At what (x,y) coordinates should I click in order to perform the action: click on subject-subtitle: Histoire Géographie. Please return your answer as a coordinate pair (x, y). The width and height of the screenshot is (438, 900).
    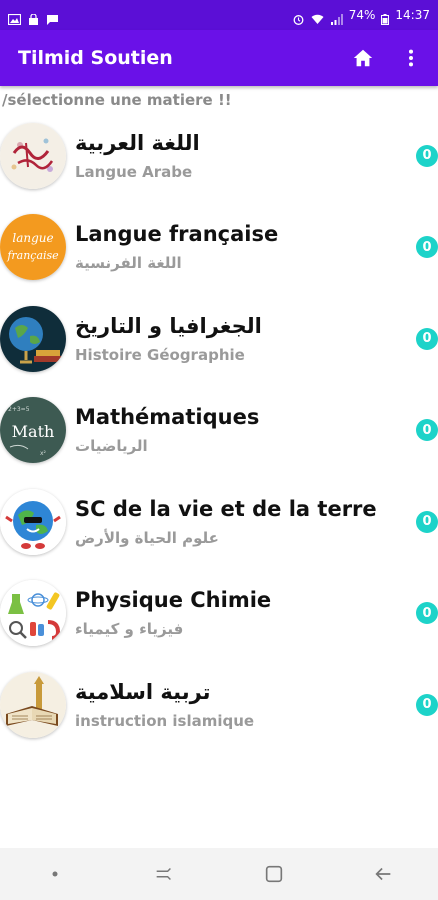
    Looking at the image, I should click on (160, 354).